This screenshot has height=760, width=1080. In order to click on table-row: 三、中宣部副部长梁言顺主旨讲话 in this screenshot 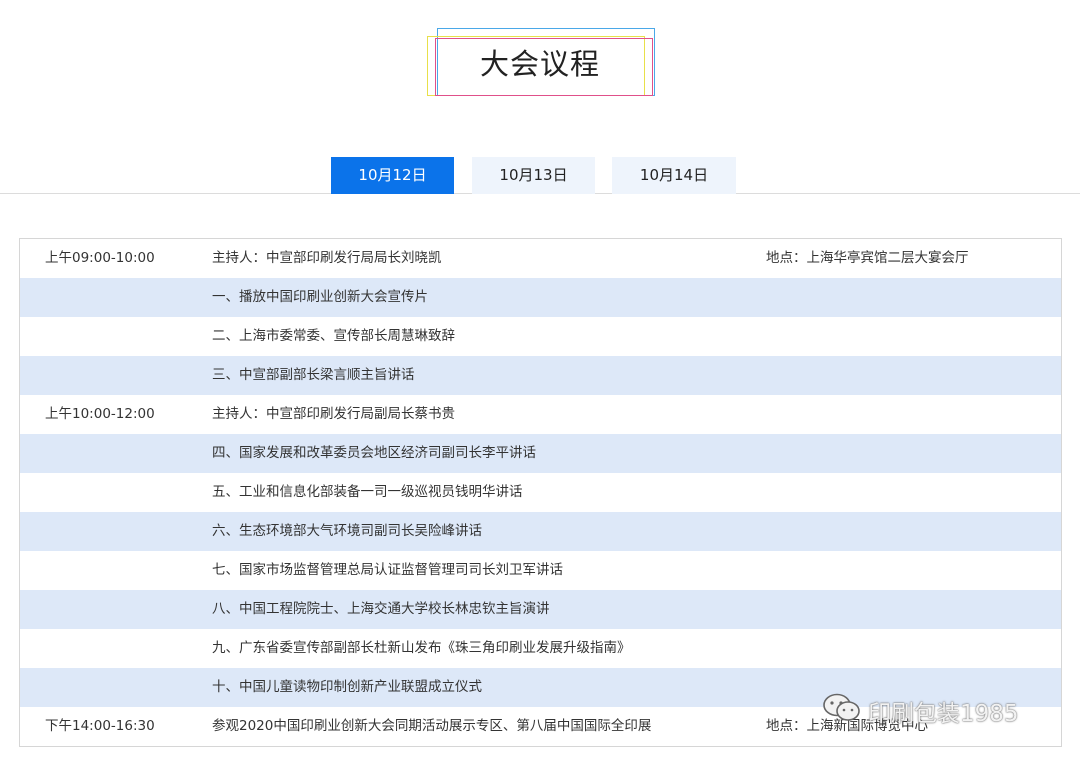, I will do `click(540, 375)`.